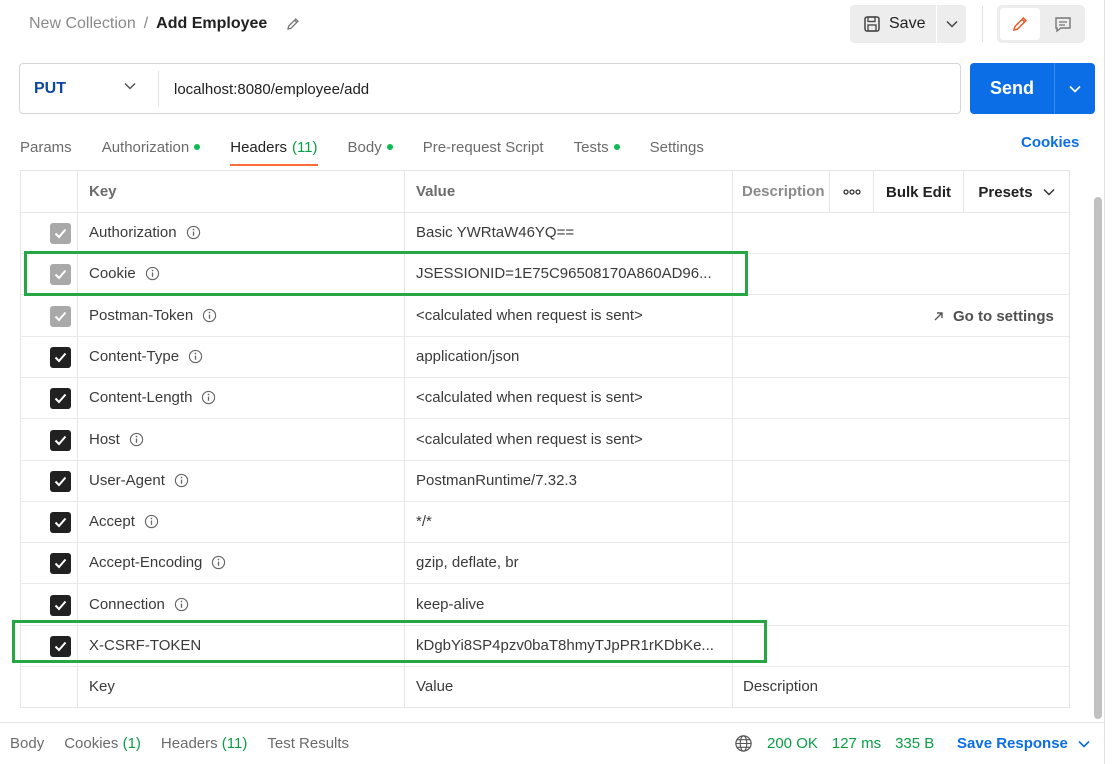 The image size is (1120, 764). What do you see at coordinates (139, 604) in the screenshot?
I see `header-key: Connection` at bounding box center [139, 604].